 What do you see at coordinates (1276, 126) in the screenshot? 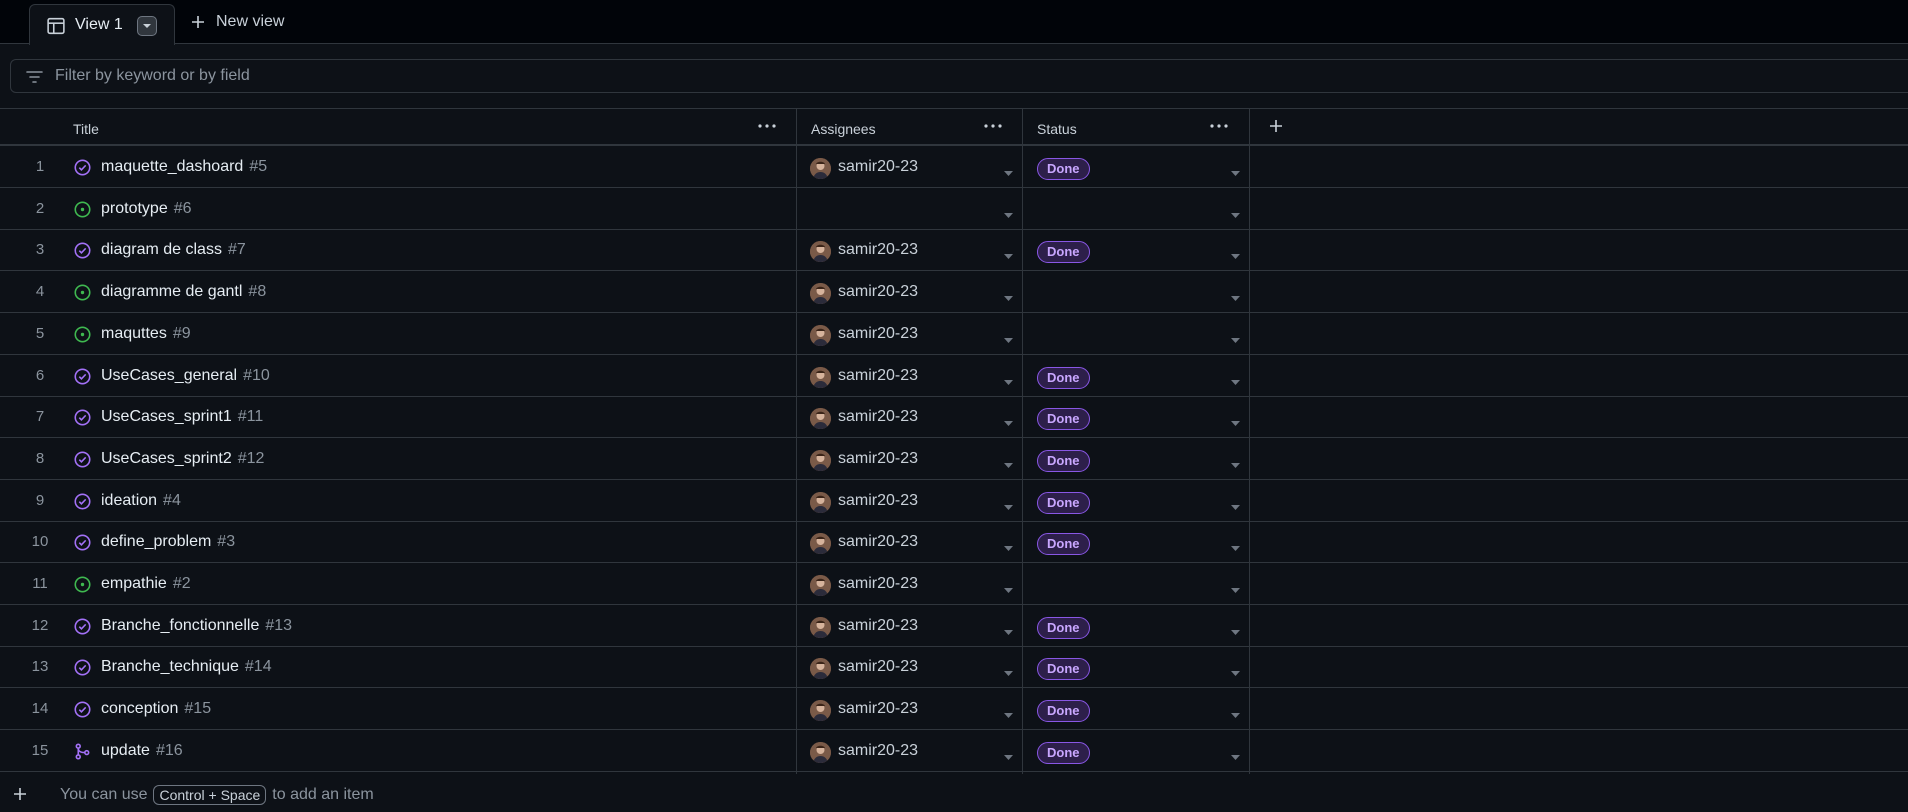
I see `add-field-icon` at bounding box center [1276, 126].